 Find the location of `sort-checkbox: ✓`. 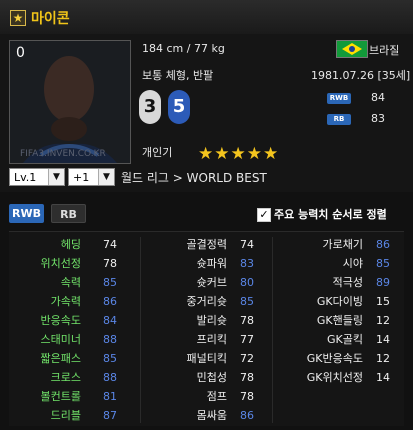

sort-checkbox: ✓ is located at coordinates (264, 215).